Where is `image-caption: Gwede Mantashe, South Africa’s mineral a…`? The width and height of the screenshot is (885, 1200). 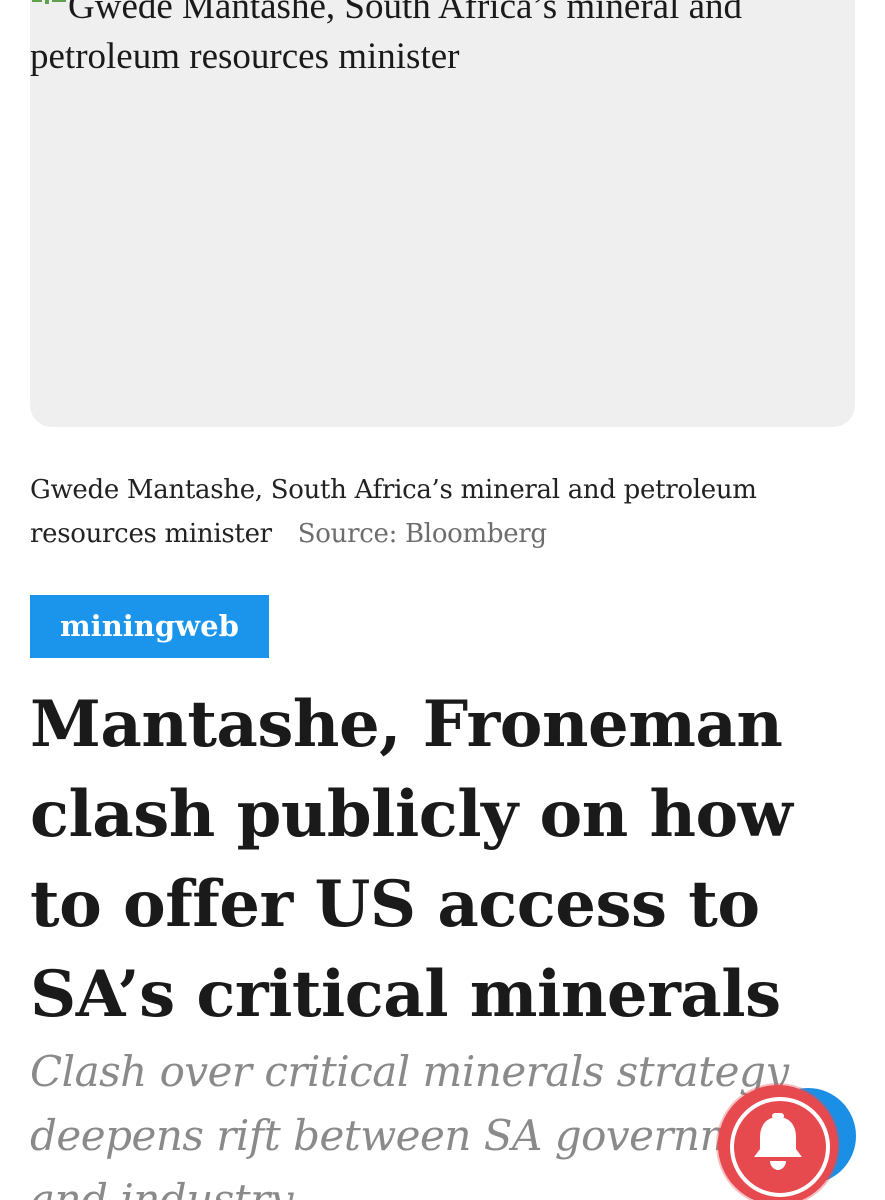
image-caption: Gwede Mantashe, South Africa’s mineral a… is located at coordinates (430, 512).